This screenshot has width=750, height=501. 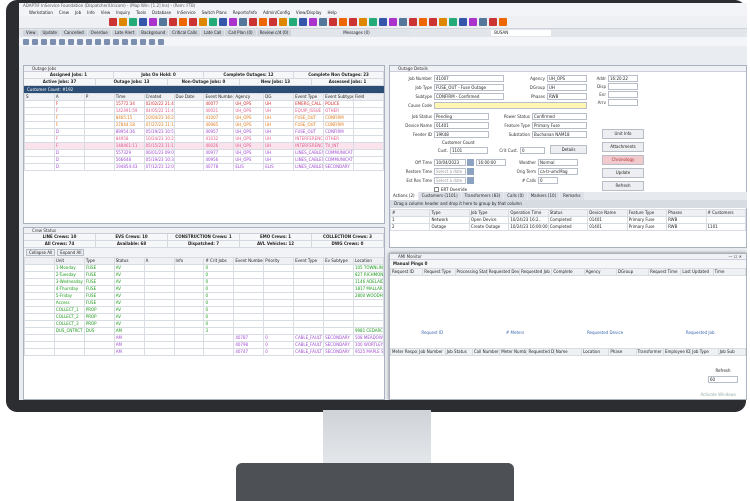 What do you see at coordinates (404, 196) in the screenshot?
I see `detail-tab: Actions (2)` at bounding box center [404, 196].